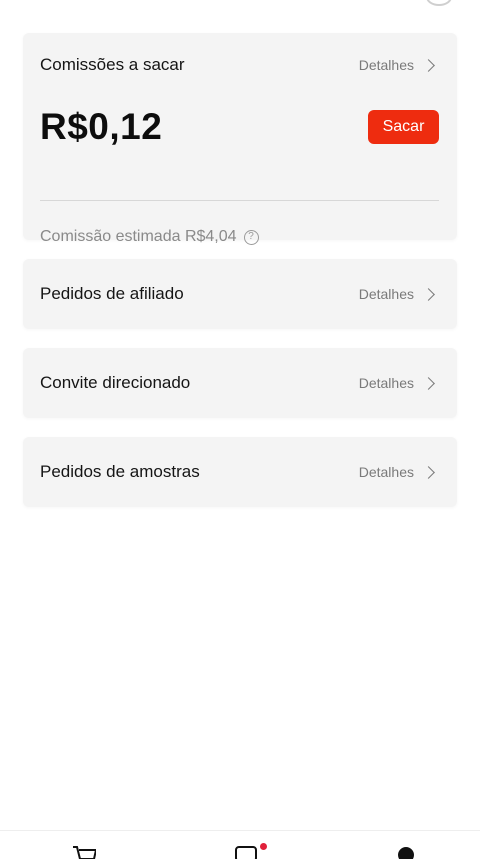 This screenshot has width=480, height=859. Describe the element at coordinates (263, 846) in the screenshot. I see `notification-dot` at that location.